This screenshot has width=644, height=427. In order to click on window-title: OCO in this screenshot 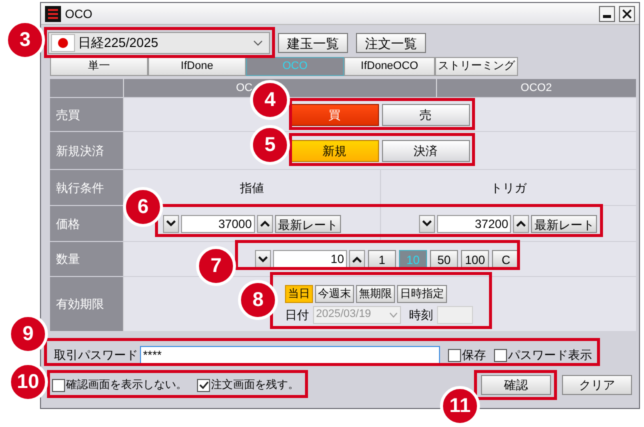, I will do `click(79, 14)`.